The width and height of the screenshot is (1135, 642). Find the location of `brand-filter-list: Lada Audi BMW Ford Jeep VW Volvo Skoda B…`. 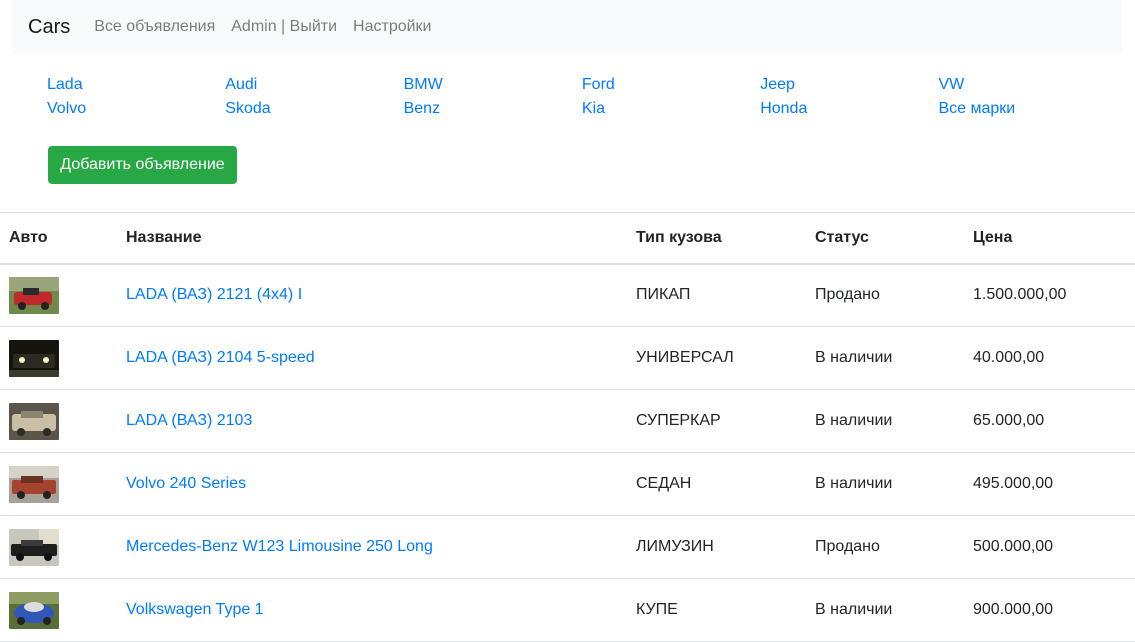

brand-filter-list: Lada Audi BMW Ford Jeep VW Volvo Skoda B… is located at coordinates (587, 97).